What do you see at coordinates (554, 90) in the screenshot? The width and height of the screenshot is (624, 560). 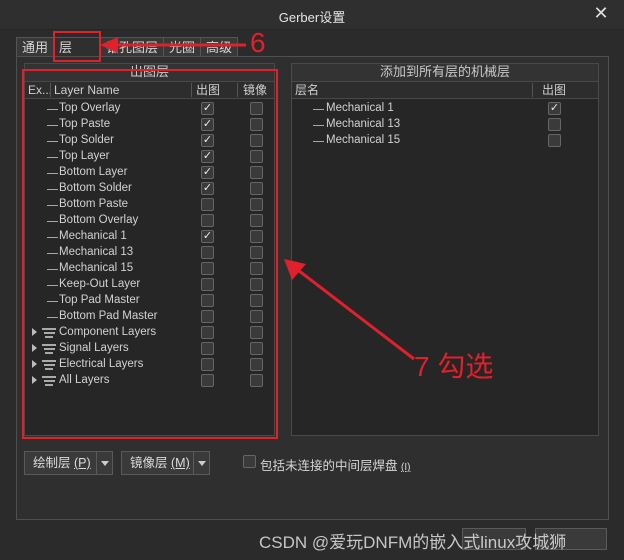 I see `col-mech-plot: 出图` at bounding box center [554, 90].